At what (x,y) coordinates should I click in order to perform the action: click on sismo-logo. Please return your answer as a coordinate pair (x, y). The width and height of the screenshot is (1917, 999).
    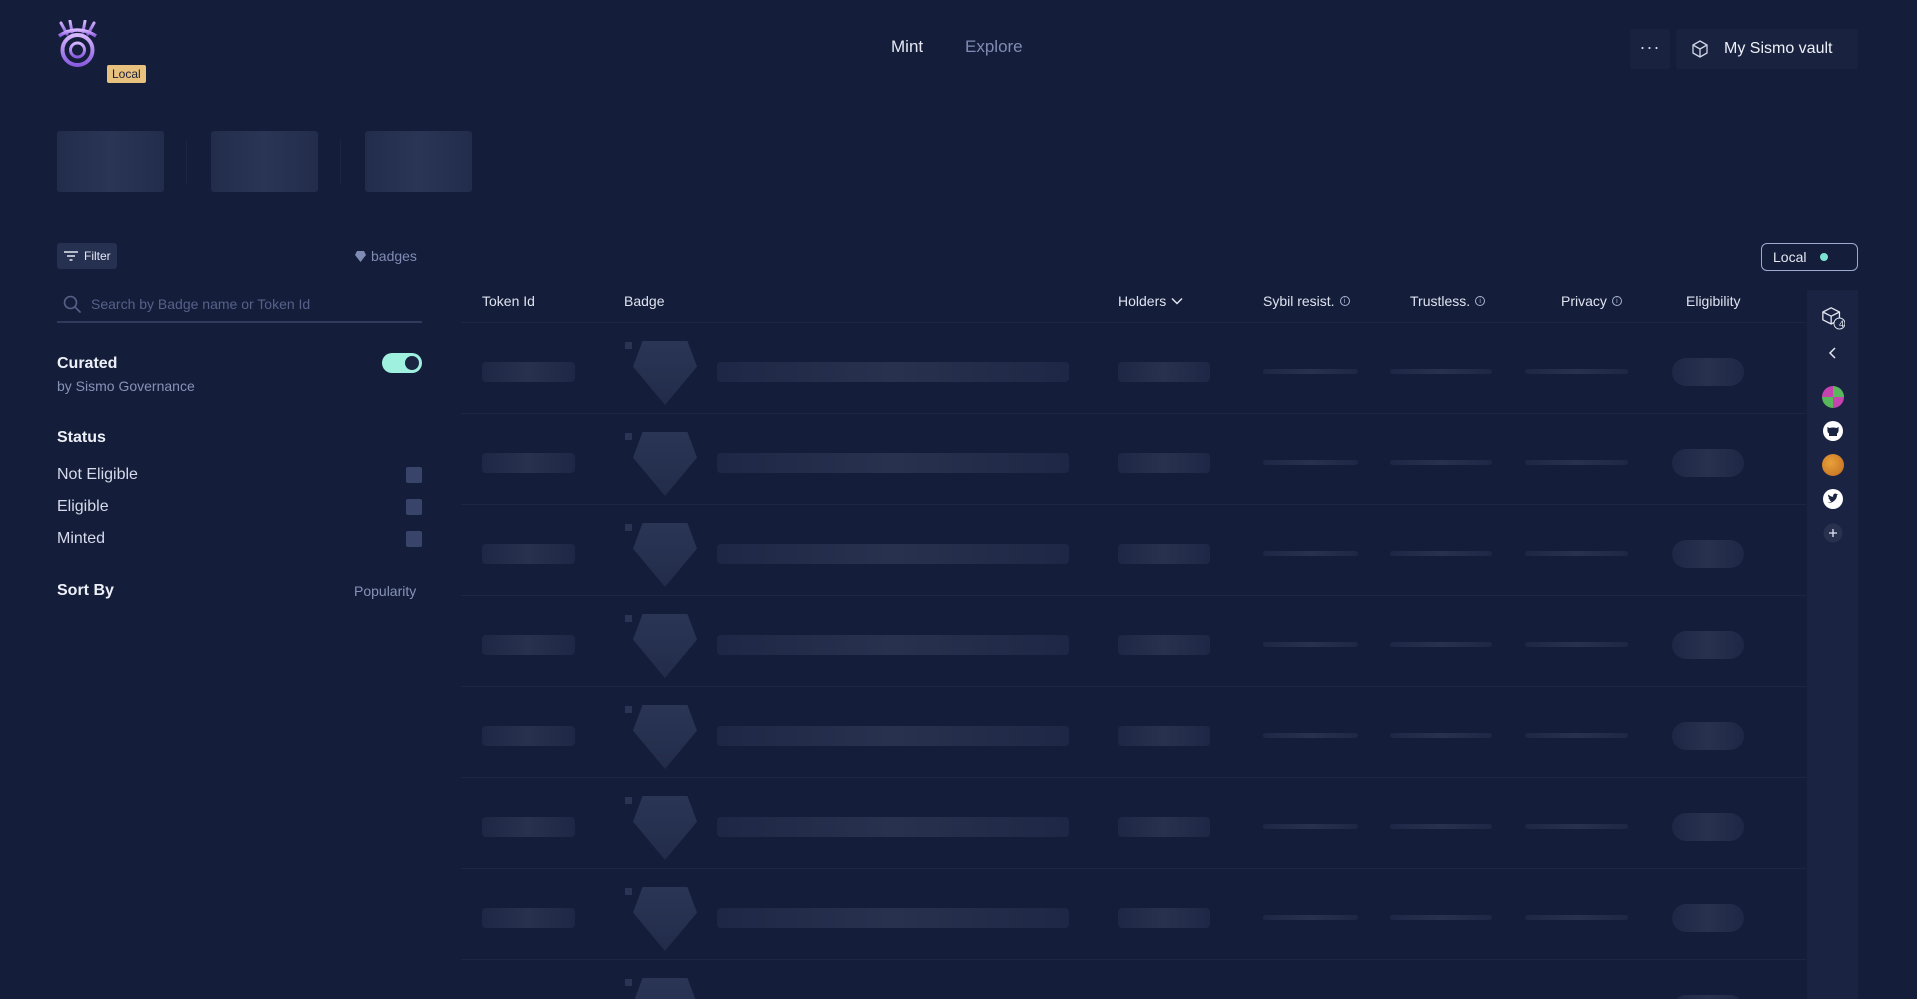
    Looking at the image, I should click on (77, 48).